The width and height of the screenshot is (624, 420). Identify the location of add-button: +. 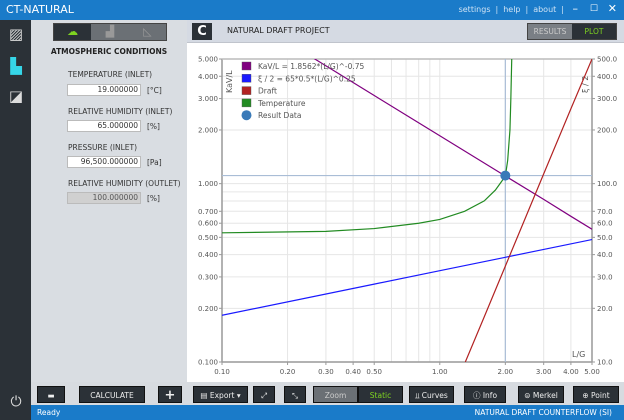
(170, 394).